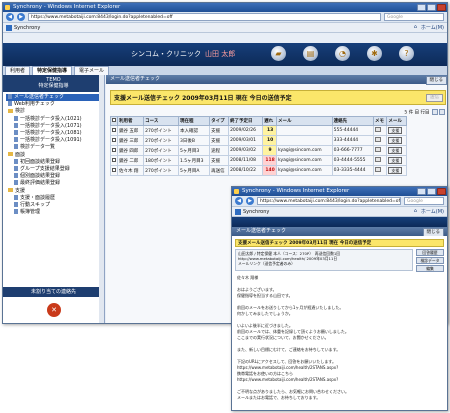 The height and width of the screenshot is (413, 450). I want to click on help-icon: ?, so click(406, 53).